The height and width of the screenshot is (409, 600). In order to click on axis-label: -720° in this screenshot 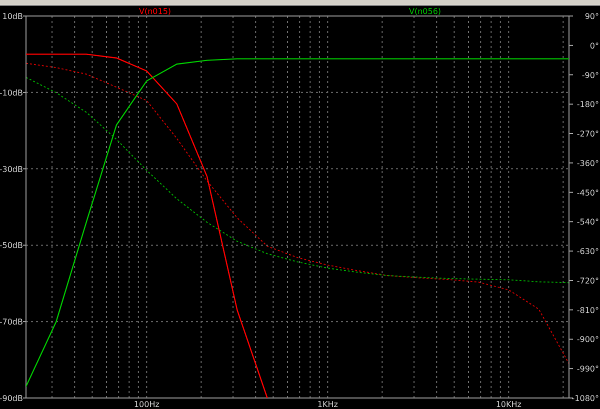, I will do `click(587, 281)`.